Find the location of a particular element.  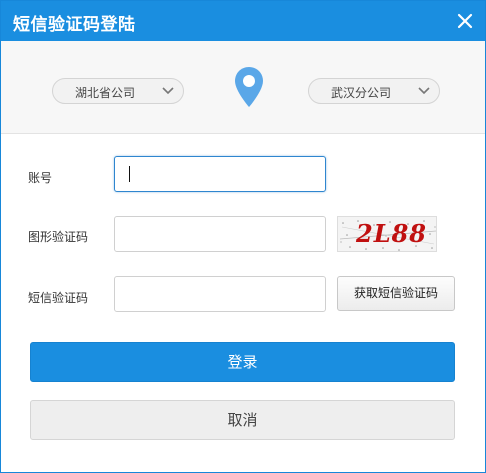

get-sms-code-button: 获取短信验证码 is located at coordinates (396, 293).